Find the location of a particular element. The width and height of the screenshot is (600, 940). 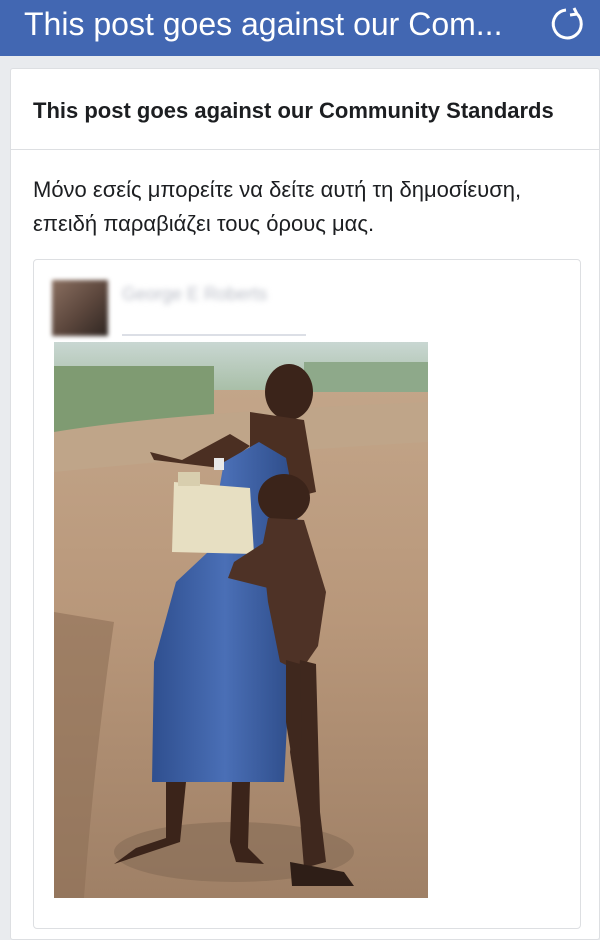

refresh-icon is located at coordinates (566, 24).